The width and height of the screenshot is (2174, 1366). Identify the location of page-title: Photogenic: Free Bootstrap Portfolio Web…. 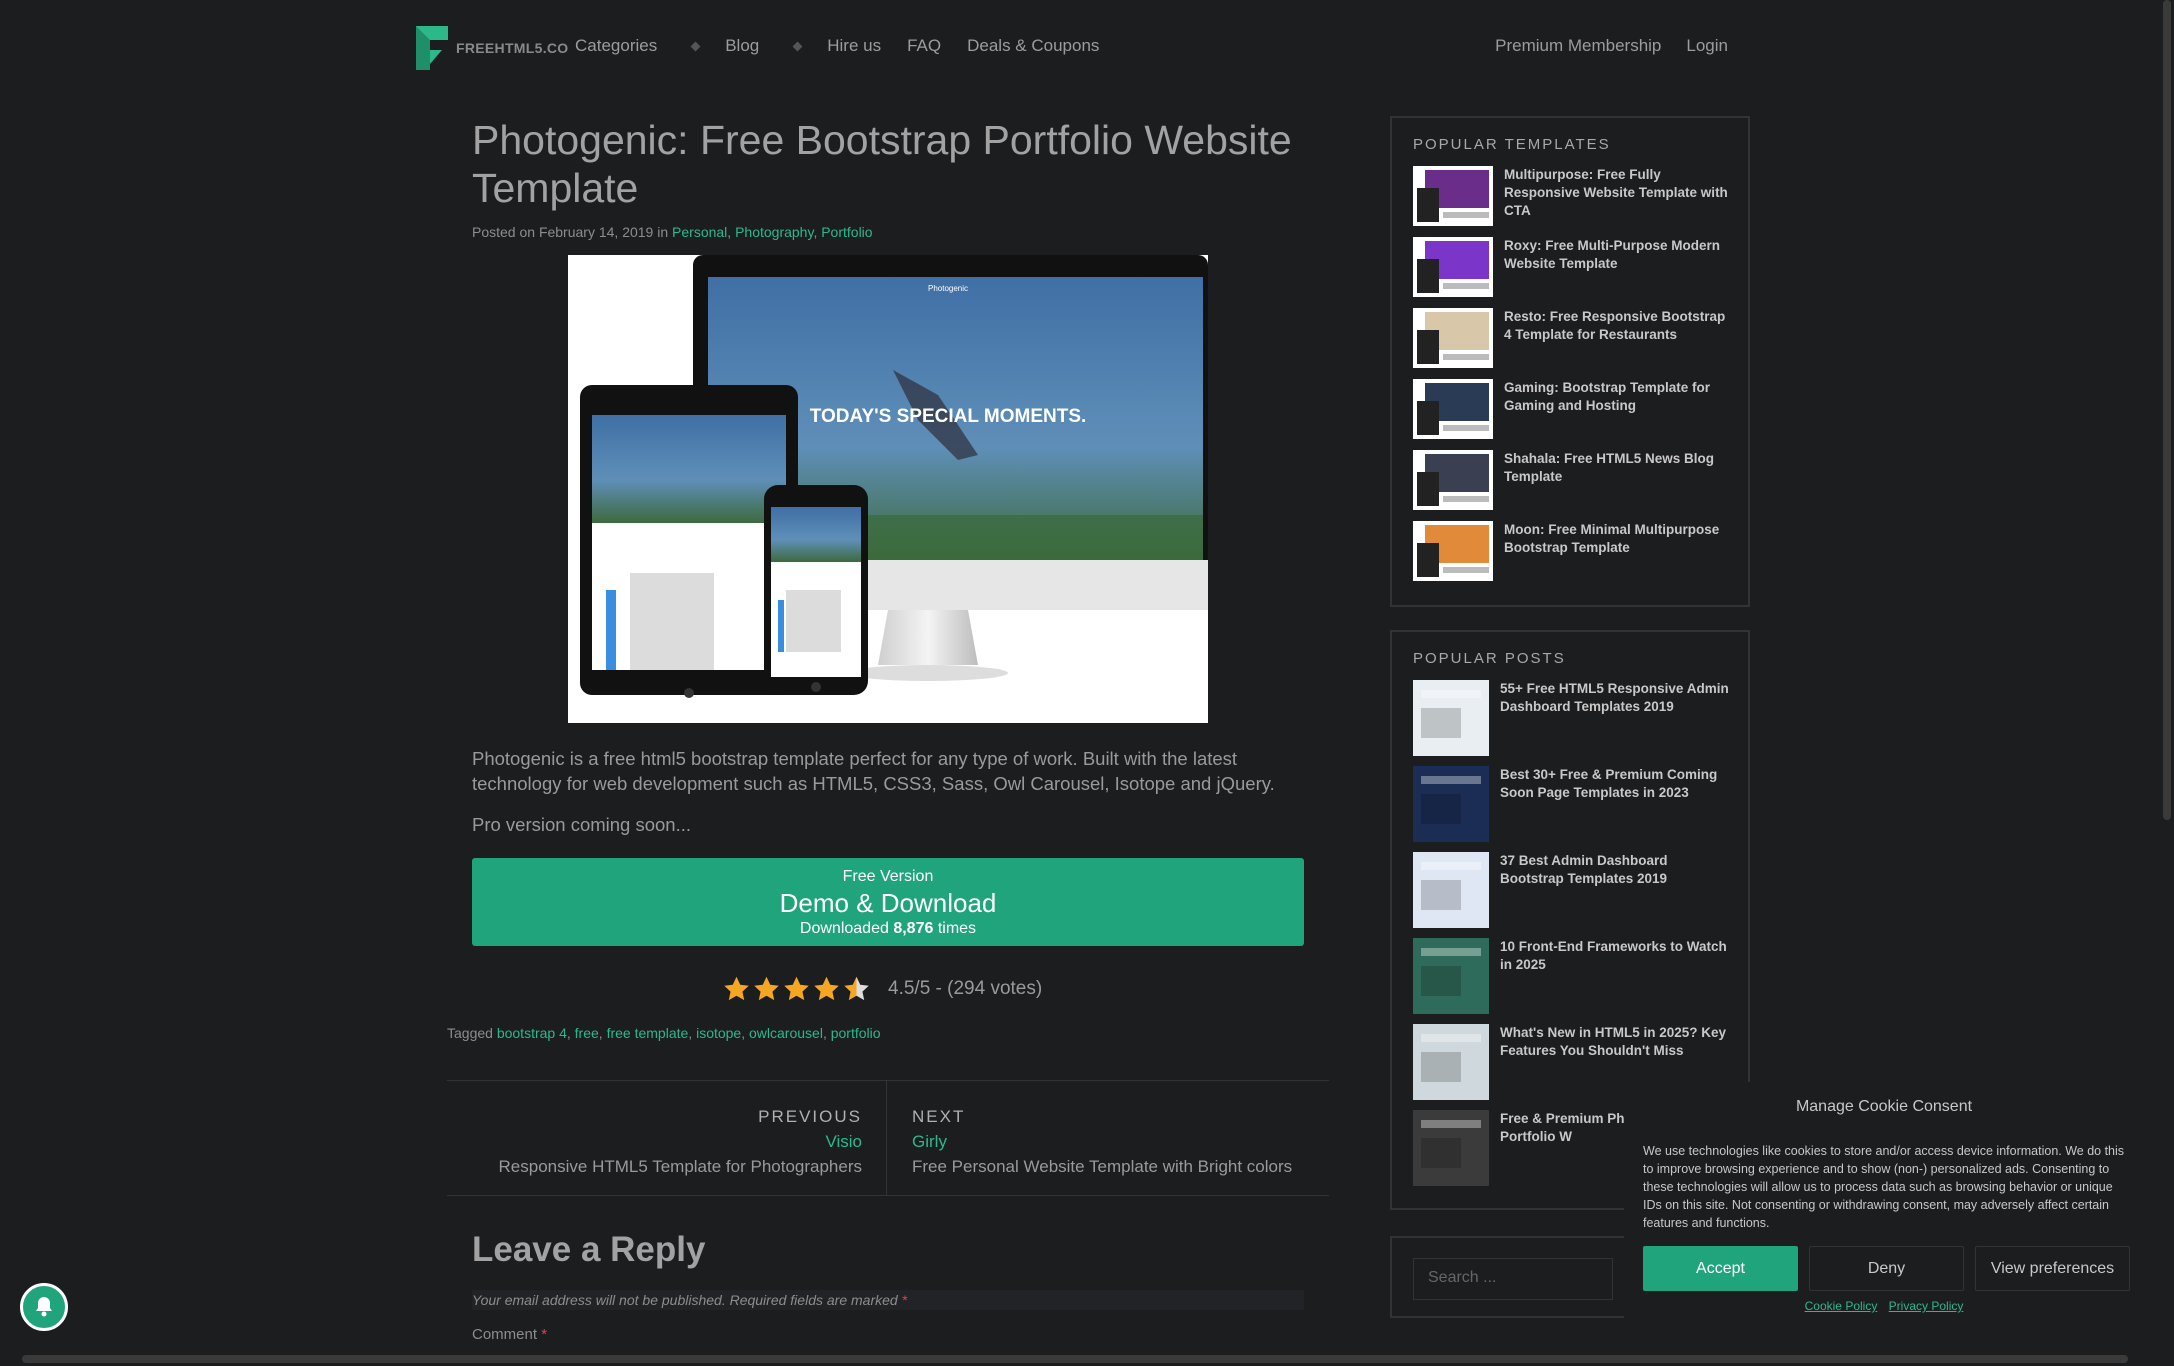
(882, 164).